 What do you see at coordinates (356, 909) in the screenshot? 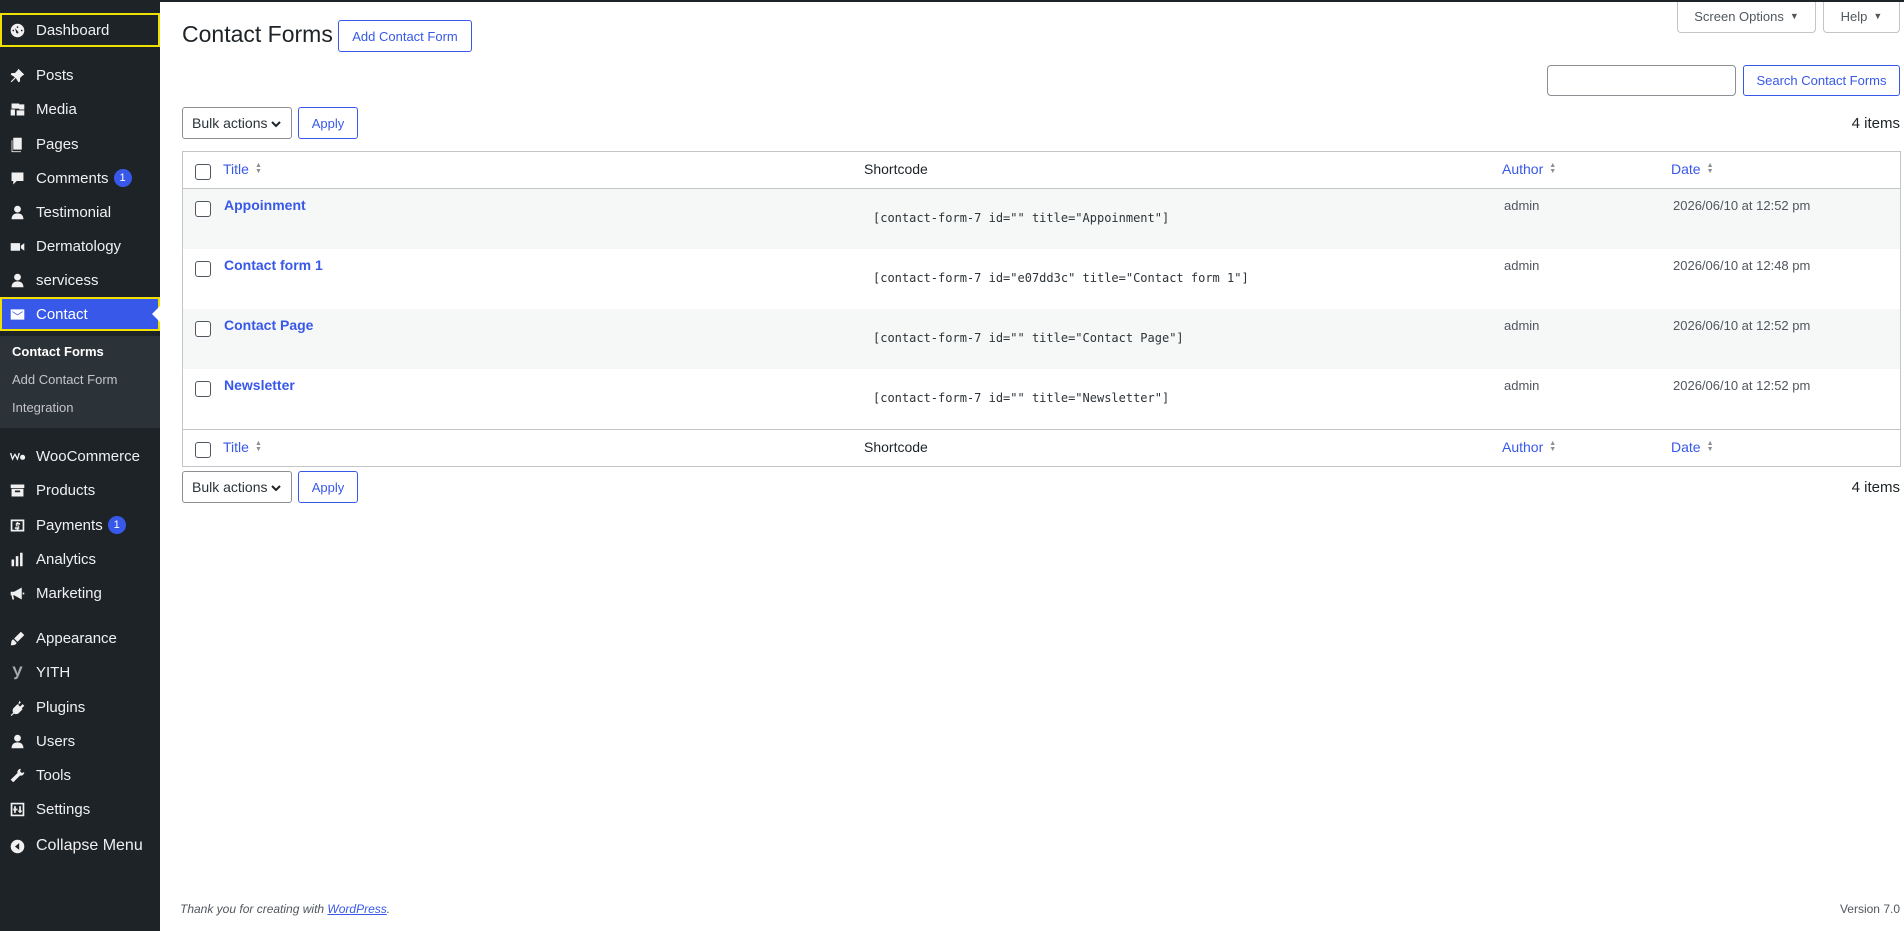
I see `wordpress-link: WordPress` at bounding box center [356, 909].